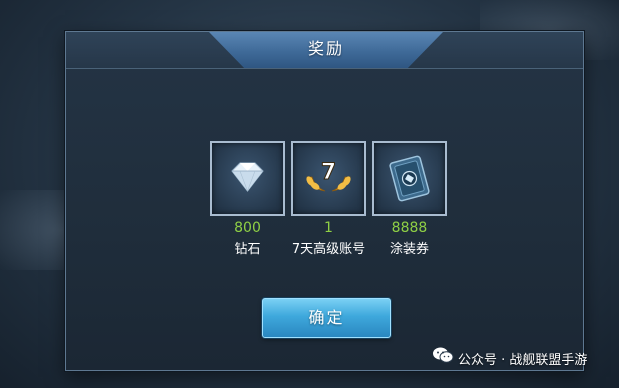 The width and height of the screenshot is (619, 388). I want to click on watermark-text: 公众号 · 战舰联盟手游, so click(523, 360).